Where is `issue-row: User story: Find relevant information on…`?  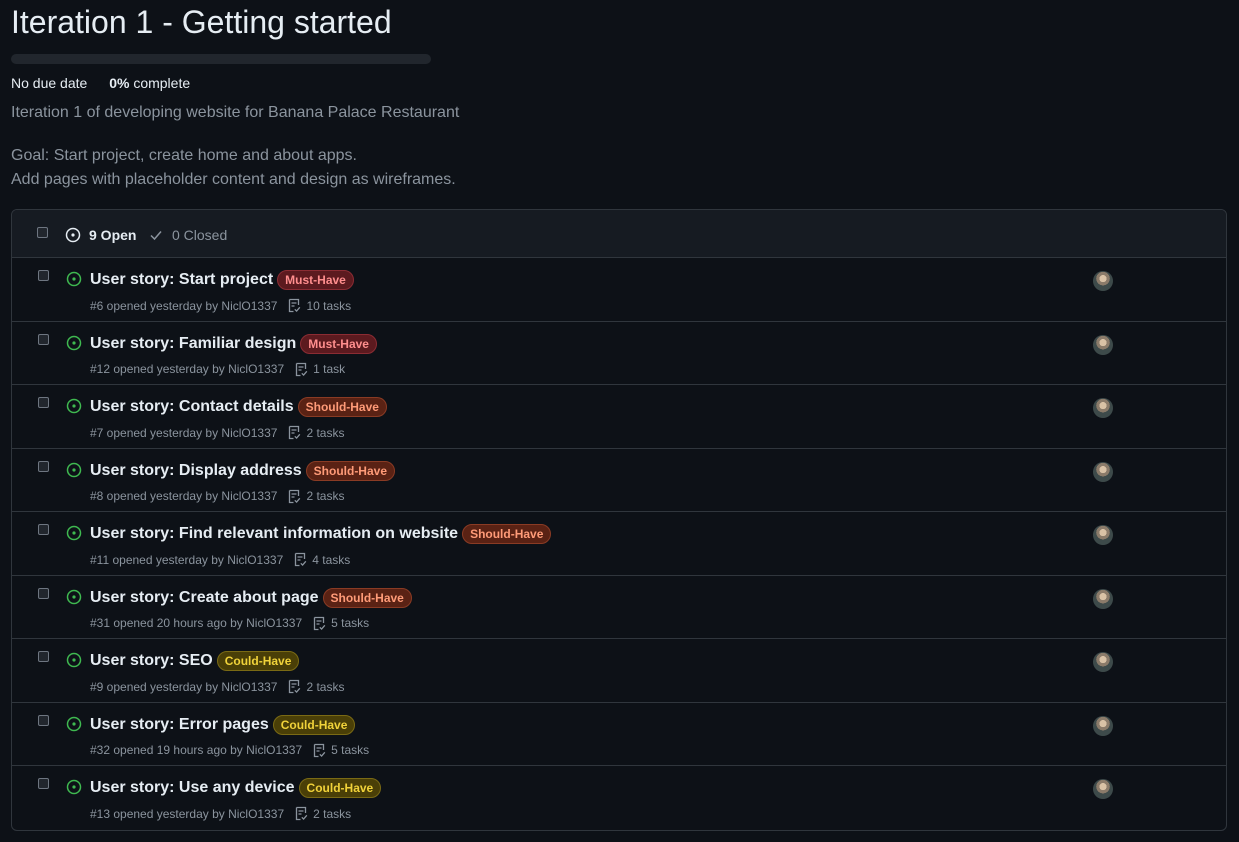 issue-row: User story: Find relevant information on… is located at coordinates (619, 544).